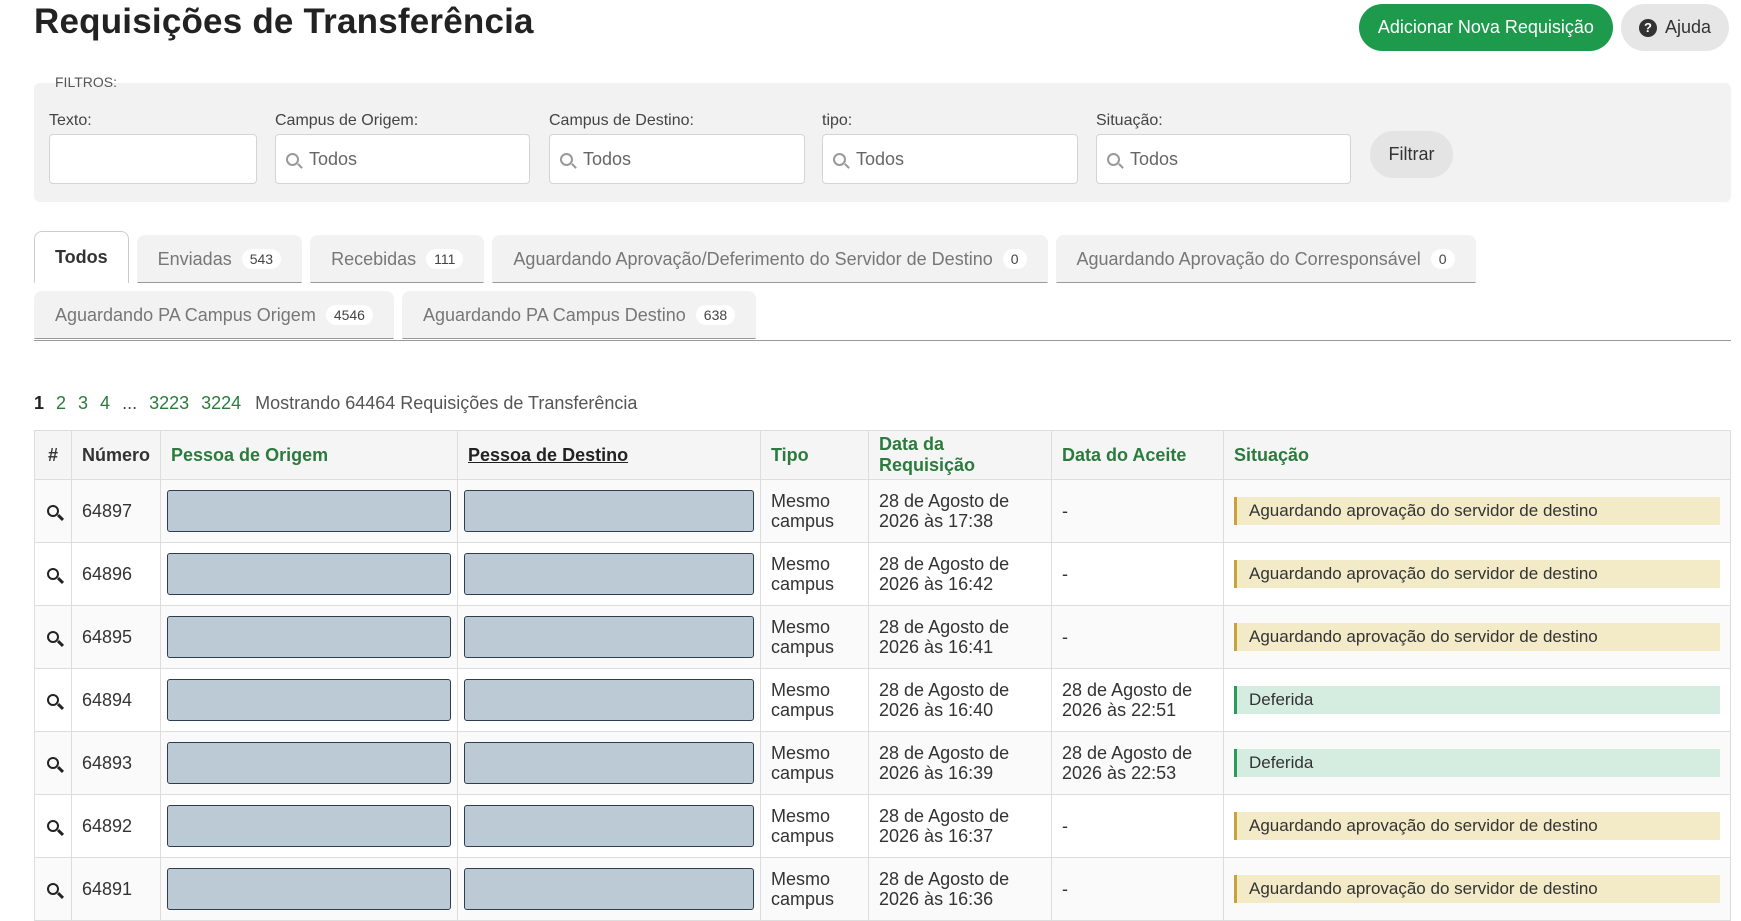  What do you see at coordinates (185, 314) in the screenshot?
I see `tab-label: Aguardando PA Campus Origem` at bounding box center [185, 314].